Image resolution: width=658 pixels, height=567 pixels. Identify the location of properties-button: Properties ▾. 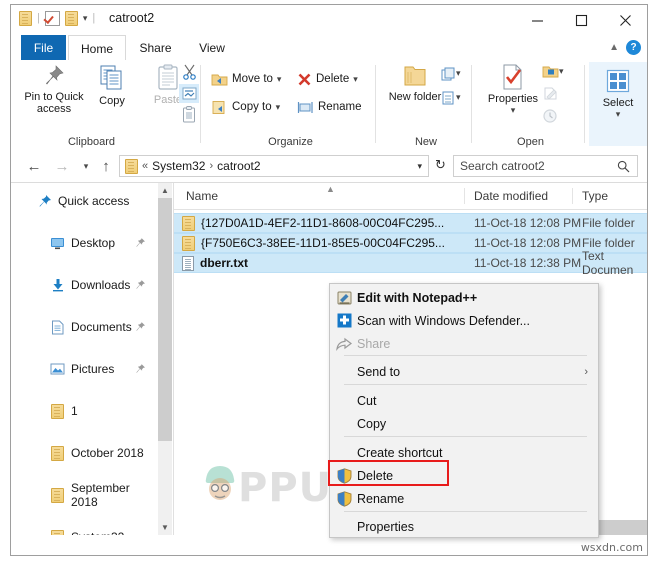
(513, 97).